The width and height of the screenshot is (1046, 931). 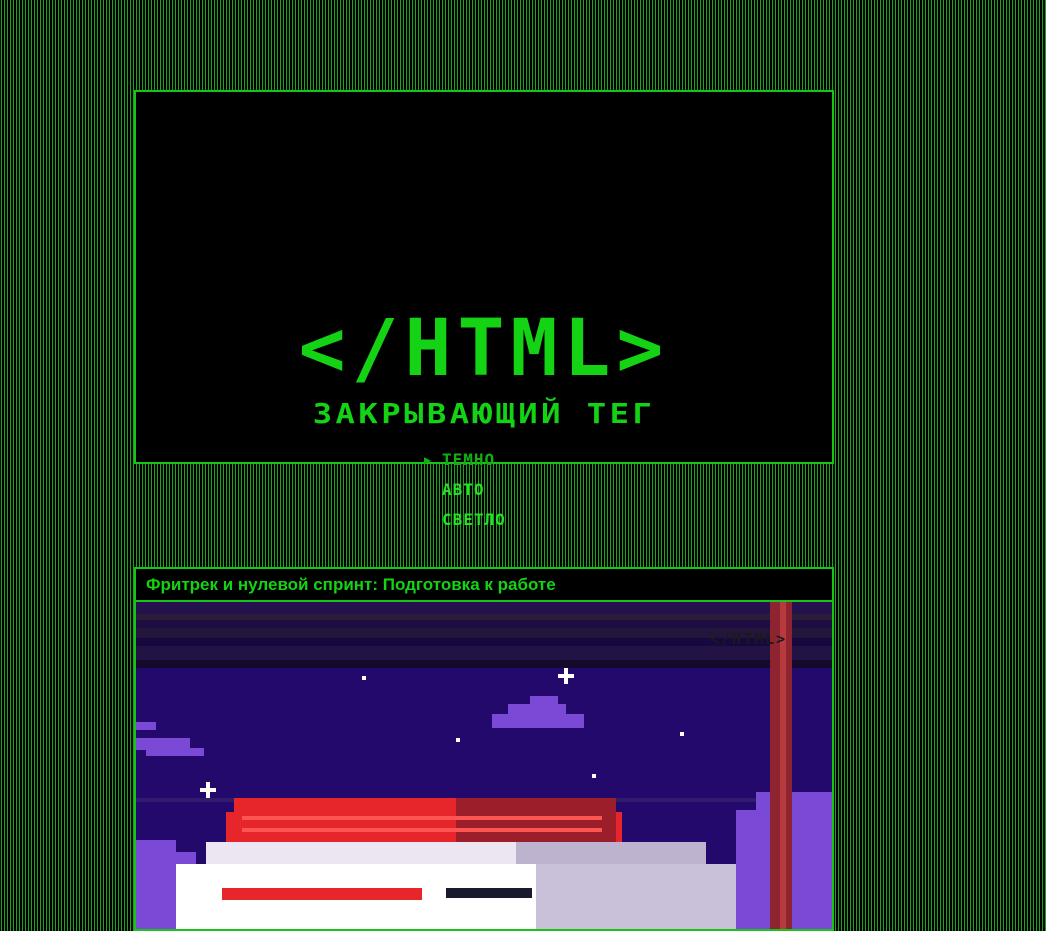 I want to click on theme-option-light-label: СВЕТЛО, so click(x=474, y=519).